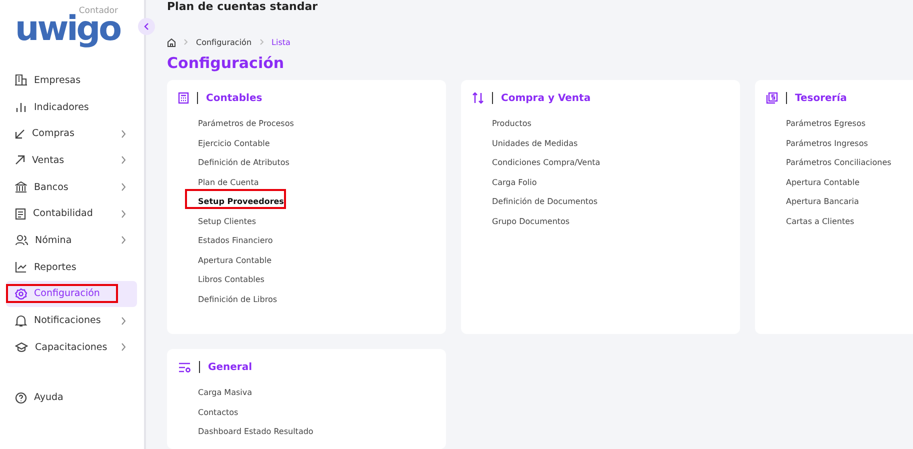  Describe the element at coordinates (772, 98) in the screenshot. I see `documents-icon` at that location.